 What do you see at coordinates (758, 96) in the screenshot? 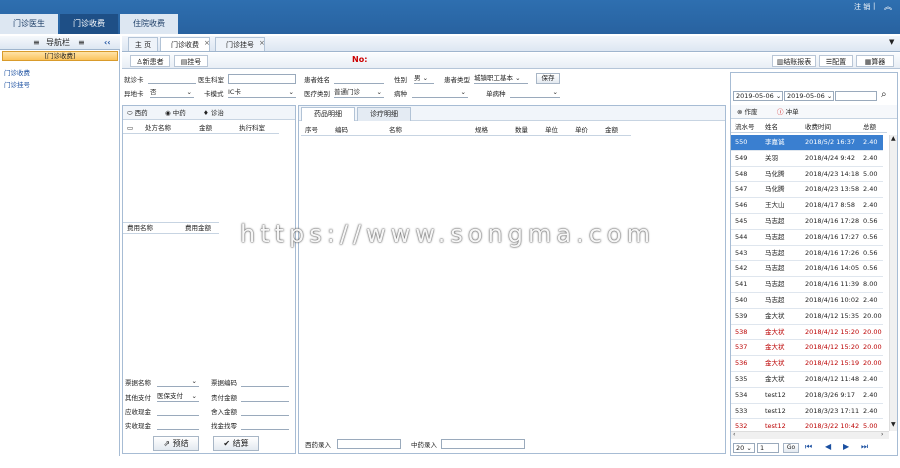
I see `date-from-input: 2019-05-06 ⌄` at bounding box center [758, 96].